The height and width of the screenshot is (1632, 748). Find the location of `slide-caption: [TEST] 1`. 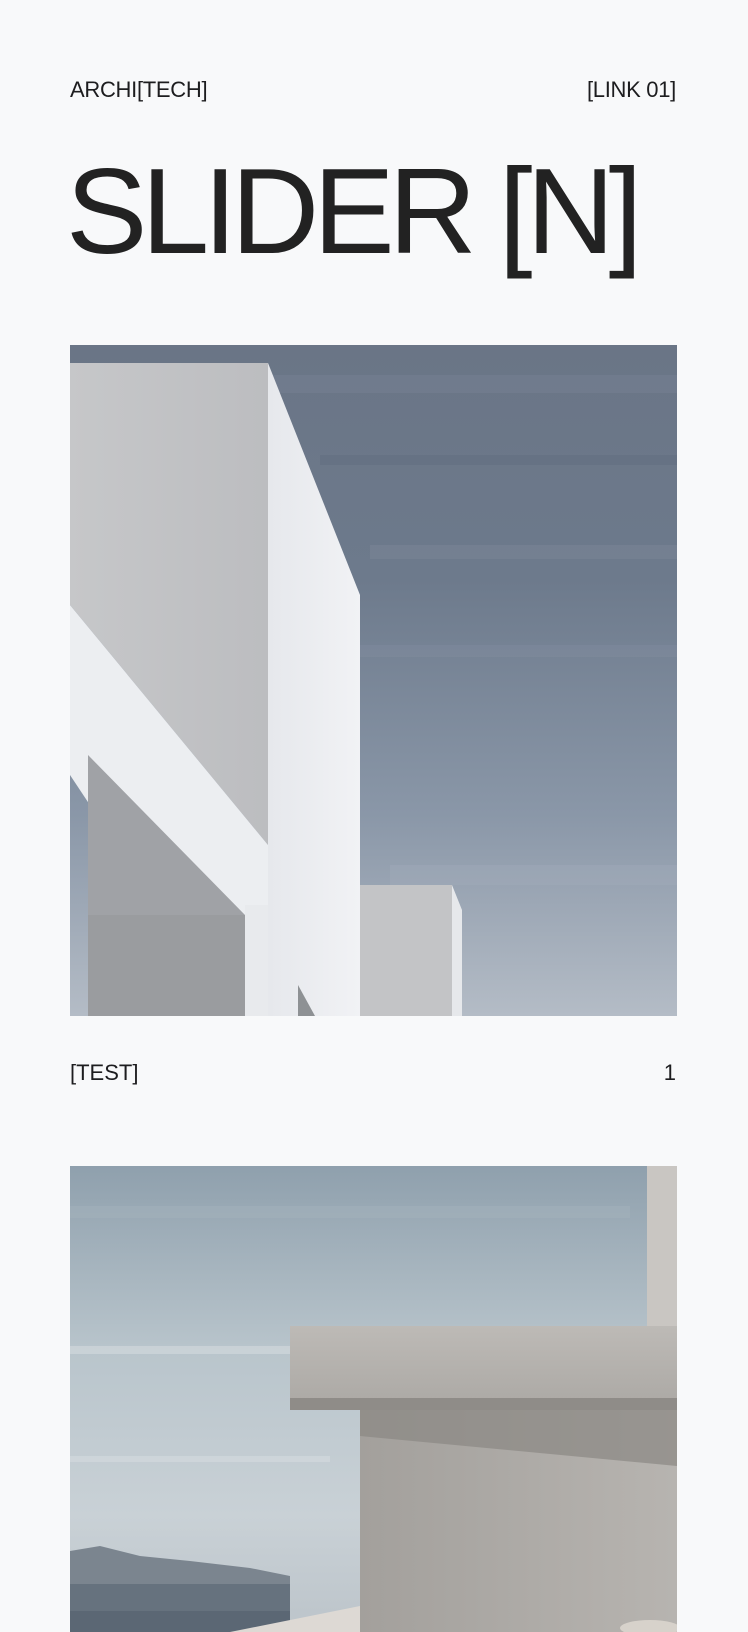

slide-caption: [TEST] 1 is located at coordinates (373, 1073).